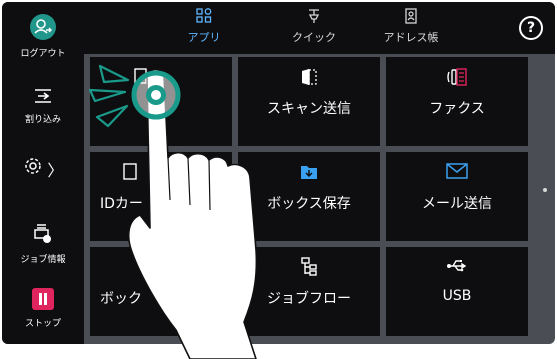 The height and width of the screenshot is (359, 557). Describe the element at coordinates (309, 77) in the screenshot. I see `scan-send-icon` at that location.